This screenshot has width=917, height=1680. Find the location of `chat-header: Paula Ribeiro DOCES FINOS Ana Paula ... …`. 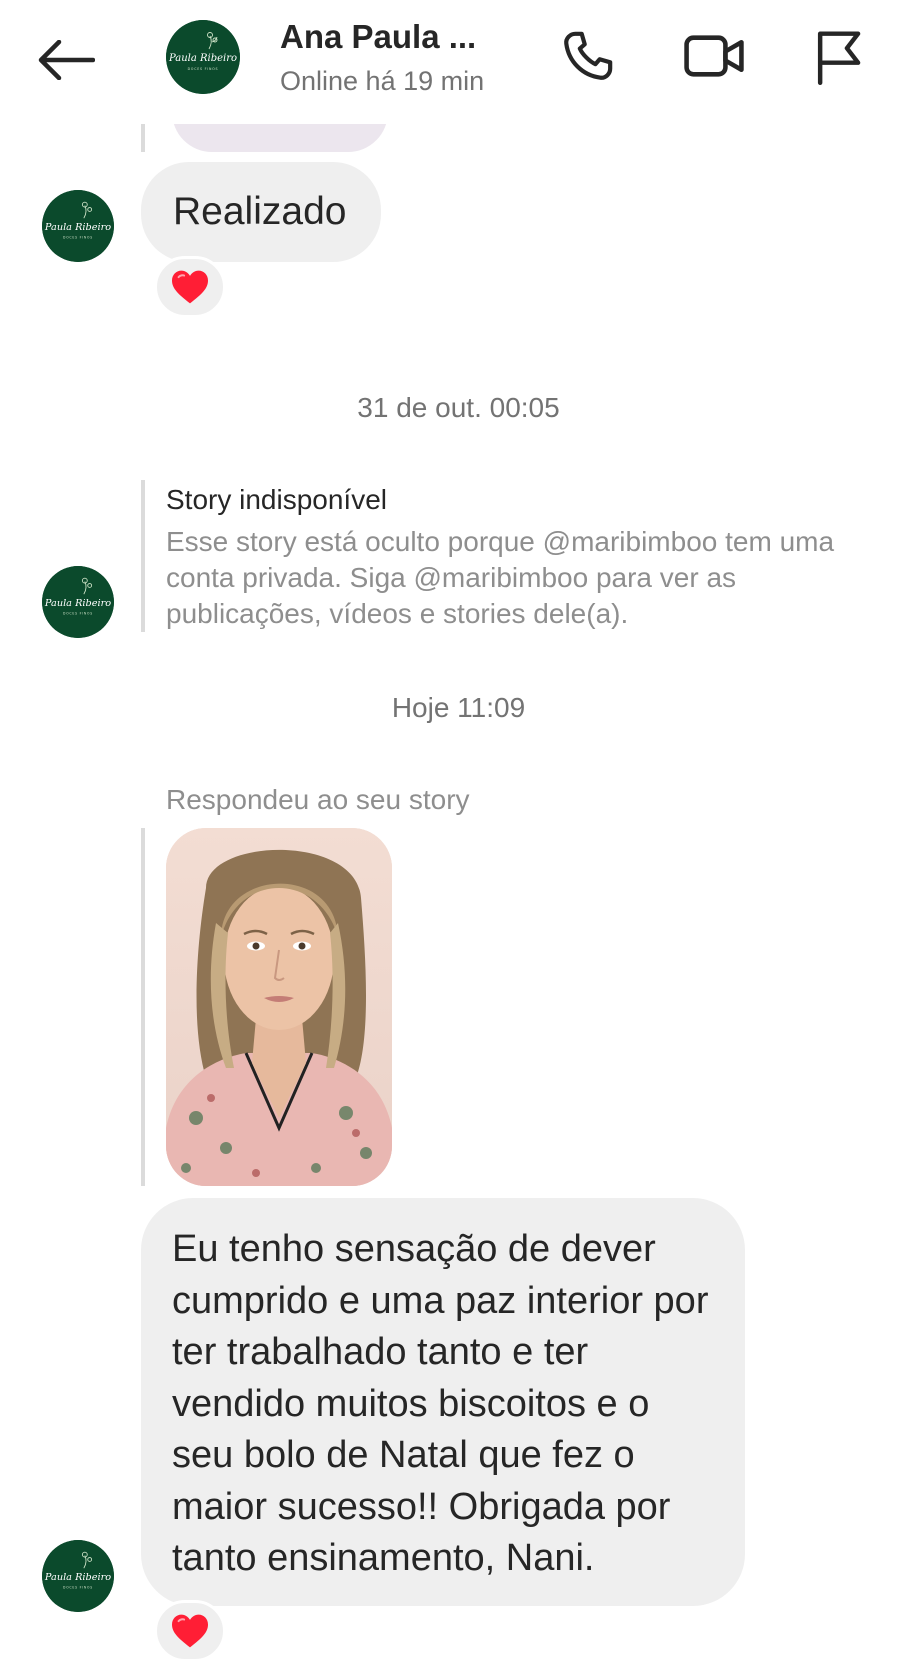

chat-header: Paula Ribeiro DOCES FINOS Ana Paula ... … is located at coordinates (458, 62).